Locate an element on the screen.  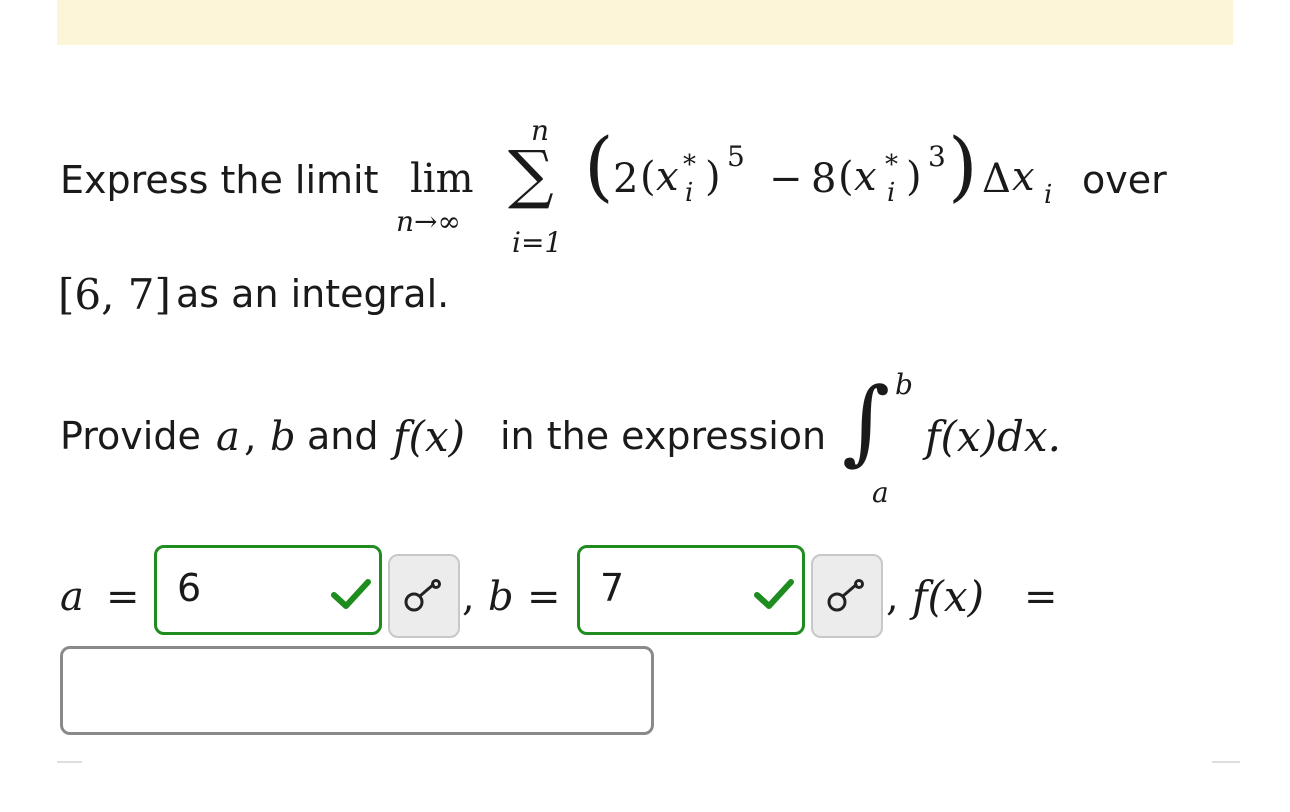
lim-word: lim is located at coordinates (442, 179).